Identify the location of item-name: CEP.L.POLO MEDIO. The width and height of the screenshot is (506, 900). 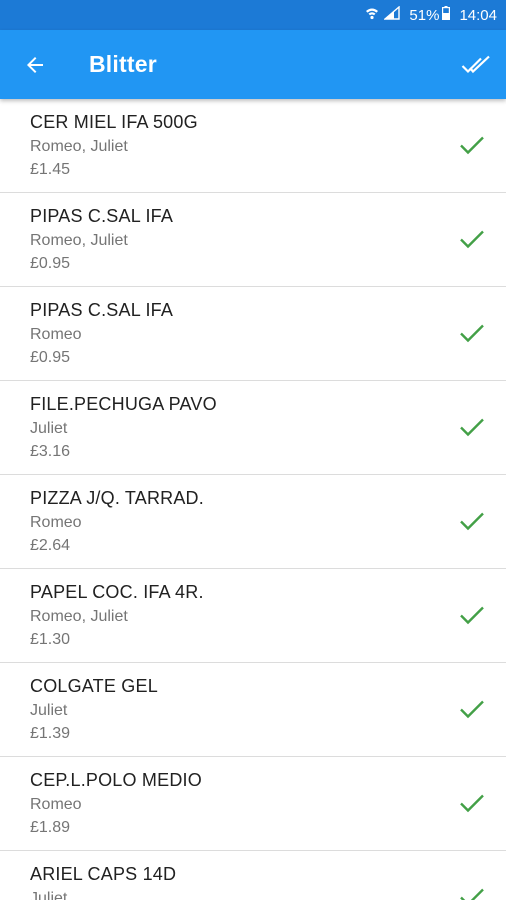
(116, 780).